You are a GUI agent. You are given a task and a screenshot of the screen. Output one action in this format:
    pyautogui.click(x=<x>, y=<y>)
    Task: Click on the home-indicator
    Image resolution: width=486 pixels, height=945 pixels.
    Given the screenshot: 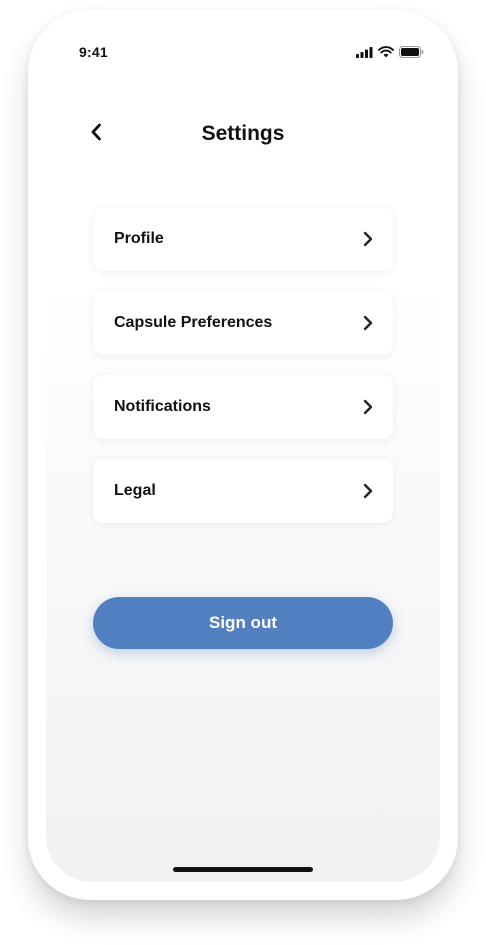 What is the action you would take?
    pyautogui.click(x=243, y=869)
    